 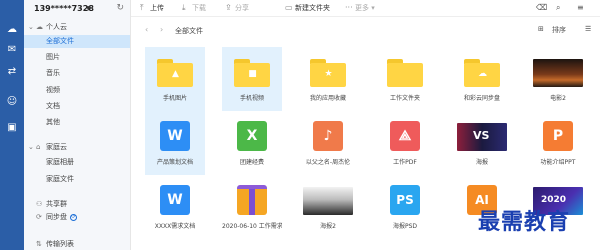 What do you see at coordinates (157, 8) in the screenshot?
I see `upload-label: 上传` at bounding box center [157, 8].